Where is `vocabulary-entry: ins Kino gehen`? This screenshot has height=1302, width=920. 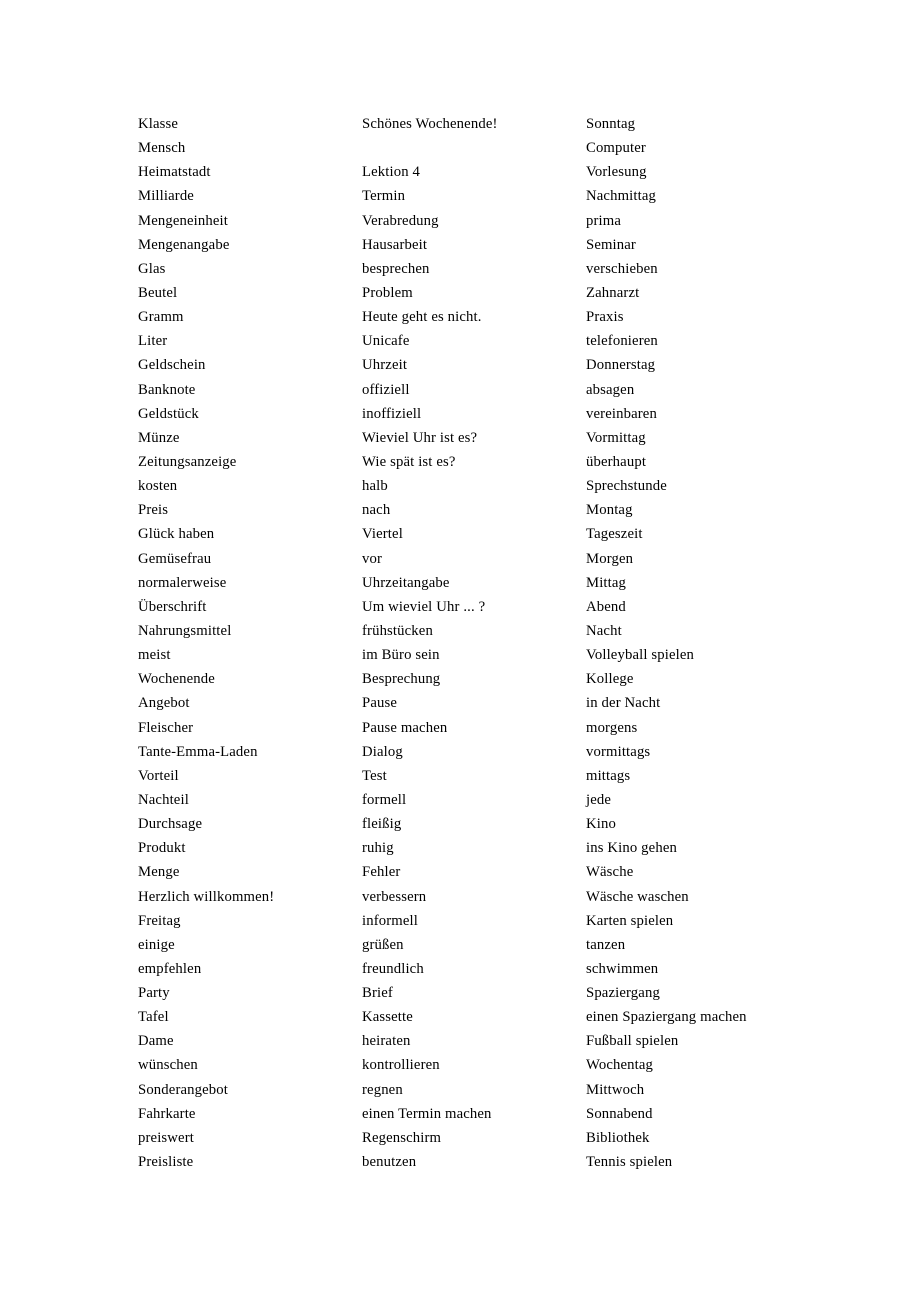 vocabulary-entry: ins Kino gehen is located at coordinates (631, 848).